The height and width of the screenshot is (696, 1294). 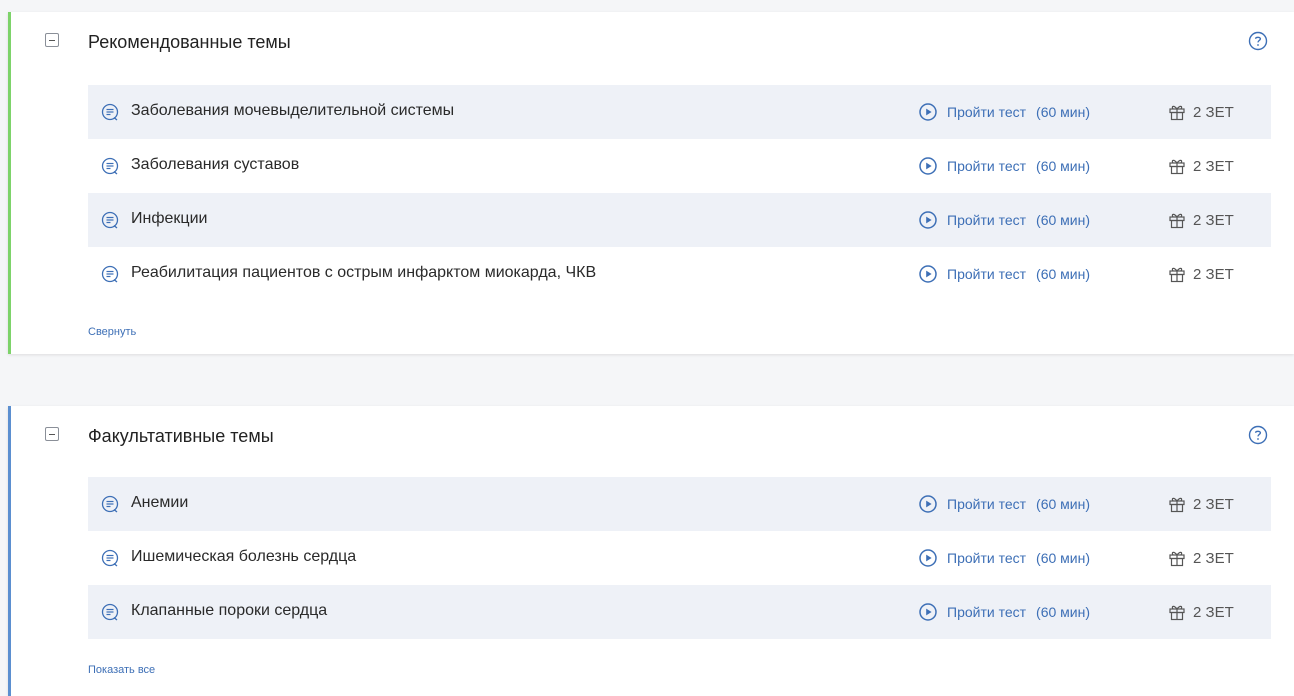 What do you see at coordinates (121, 670) in the screenshot?
I see `show-all-link: Показать все` at bounding box center [121, 670].